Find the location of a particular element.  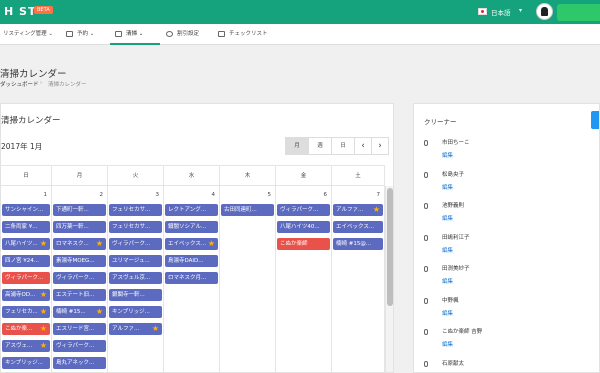

nav-listing-management: リスティング管理 ⌄ is located at coordinates (28, 34).